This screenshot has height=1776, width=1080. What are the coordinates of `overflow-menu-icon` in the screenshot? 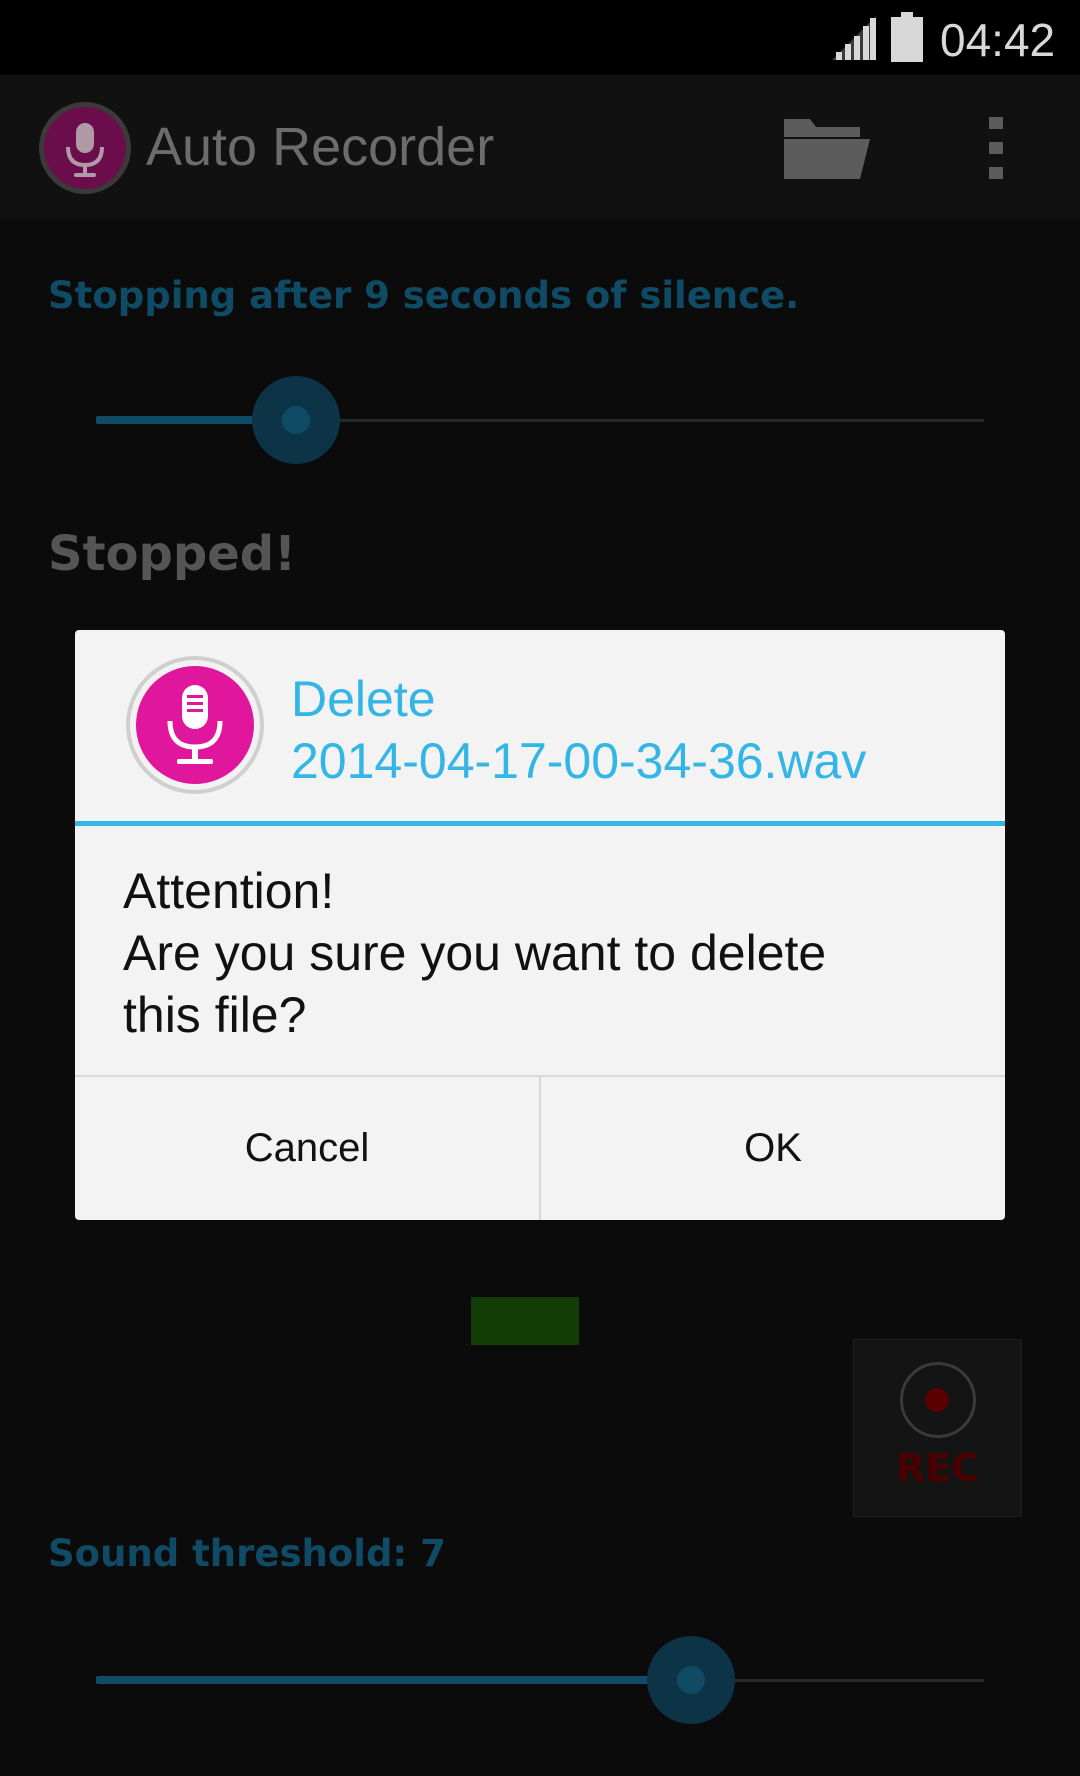 It's located at (996, 148).